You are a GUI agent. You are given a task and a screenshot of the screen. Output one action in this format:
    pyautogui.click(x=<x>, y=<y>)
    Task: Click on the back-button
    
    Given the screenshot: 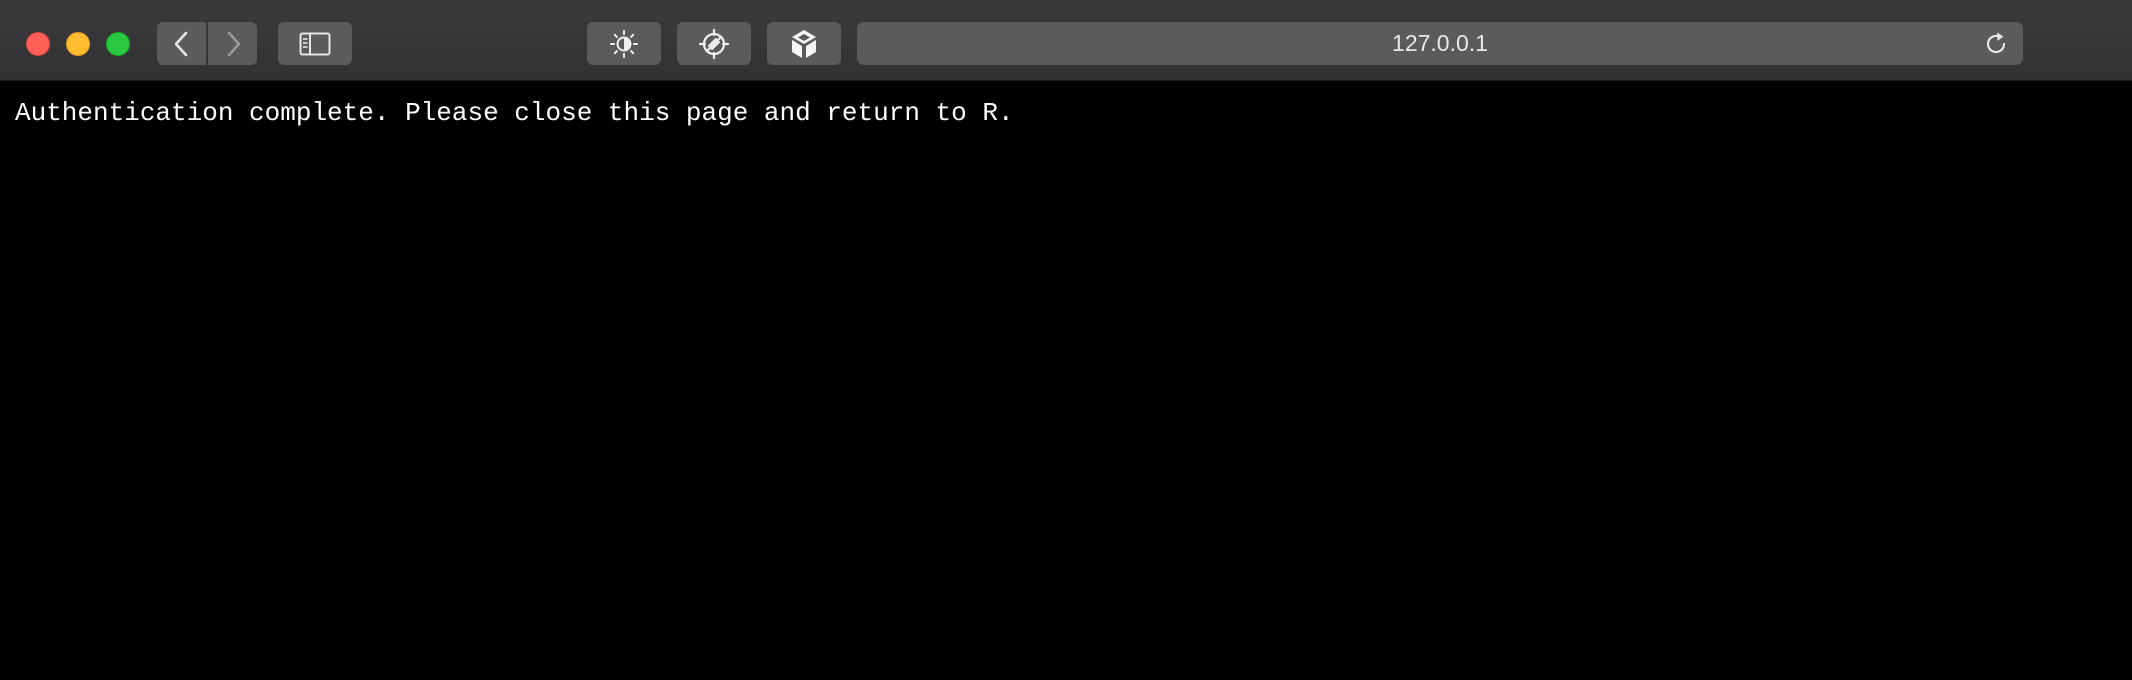 What is the action you would take?
    pyautogui.click(x=181, y=43)
    